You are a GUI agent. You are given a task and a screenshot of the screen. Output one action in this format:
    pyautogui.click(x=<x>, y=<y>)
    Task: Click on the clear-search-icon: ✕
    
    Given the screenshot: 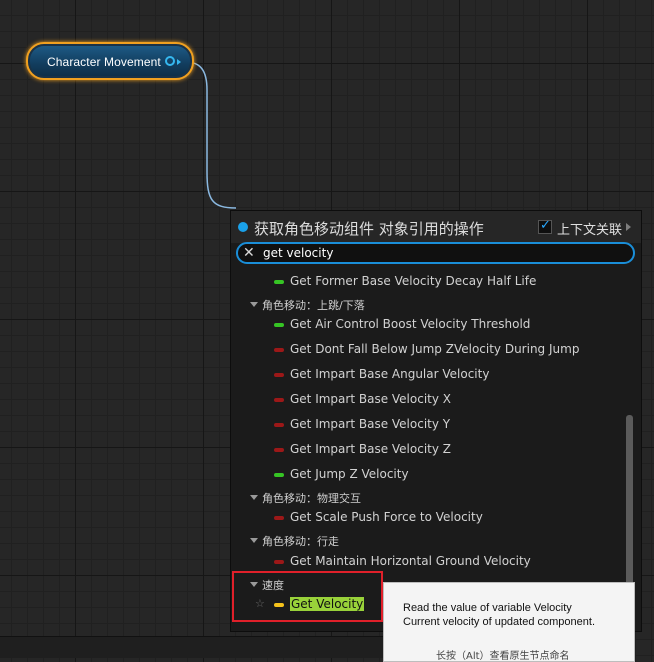 What is the action you would take?
    pyautogui.click(x=249, y=253)
    